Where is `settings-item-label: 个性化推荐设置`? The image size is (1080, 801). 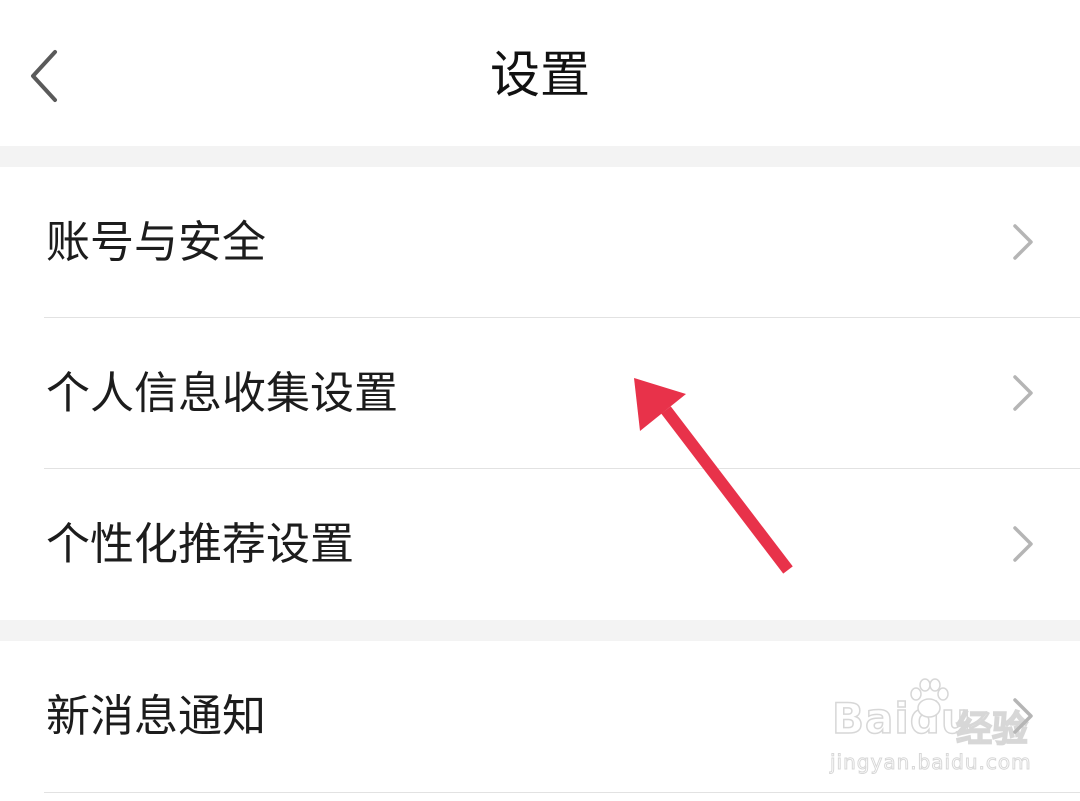 settings-item-label: 个性化推荐设置 is located at coordinates (200, 544).